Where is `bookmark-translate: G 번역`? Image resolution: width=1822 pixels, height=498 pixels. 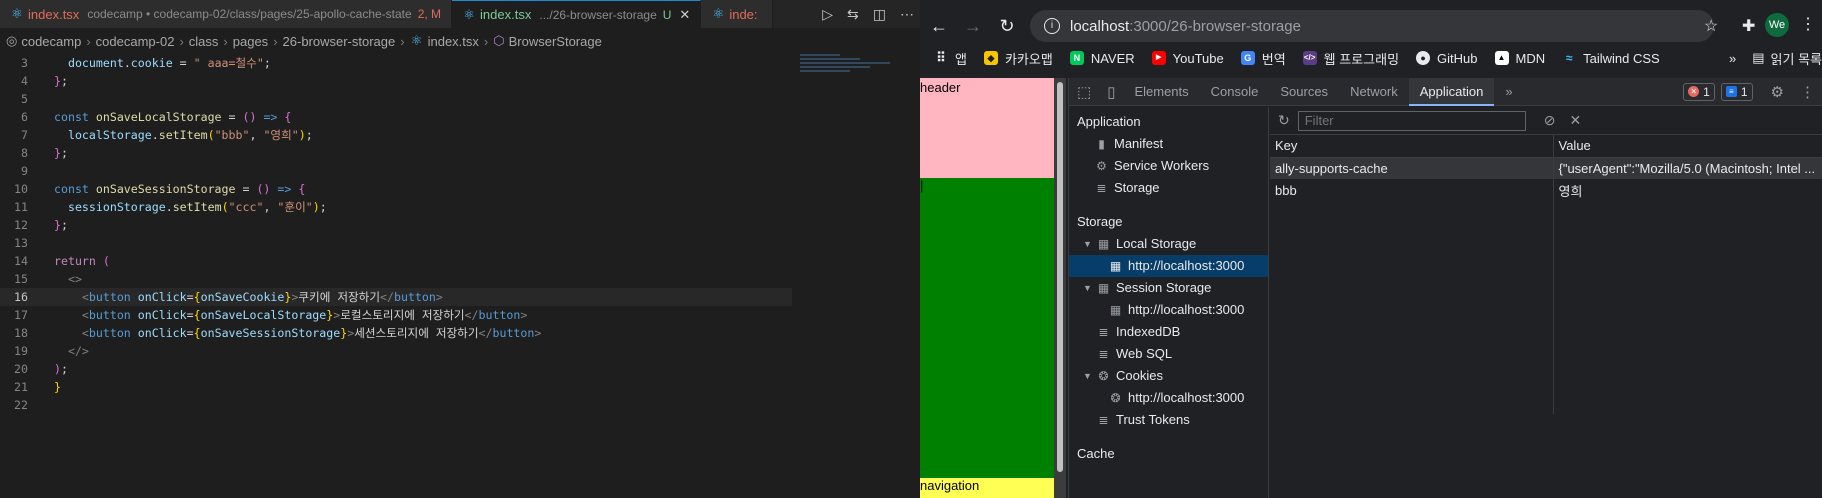
bookmark-translate: G 번역 is located at coordinates (1263, 58).